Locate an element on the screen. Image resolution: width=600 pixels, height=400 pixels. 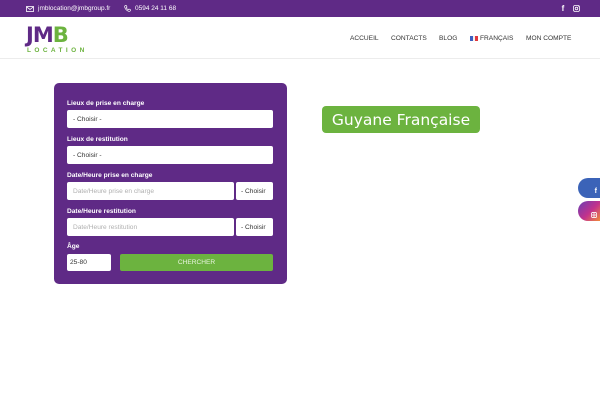
envelope-icon is located at coordinates (30, 8).